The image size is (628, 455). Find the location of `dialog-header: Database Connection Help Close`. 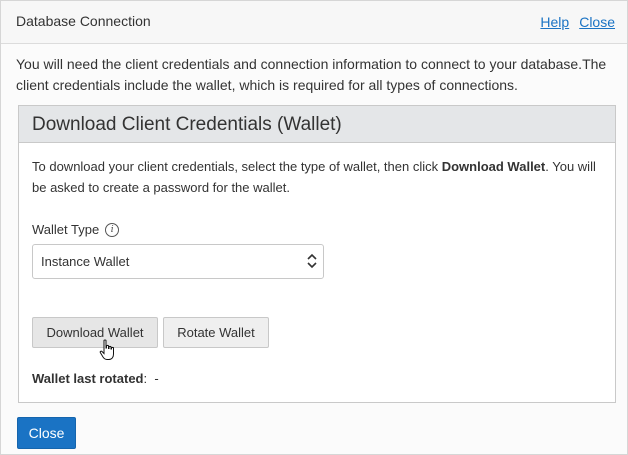

dialog-header: Database Connection Help Close is located at coordinates (314, 22).